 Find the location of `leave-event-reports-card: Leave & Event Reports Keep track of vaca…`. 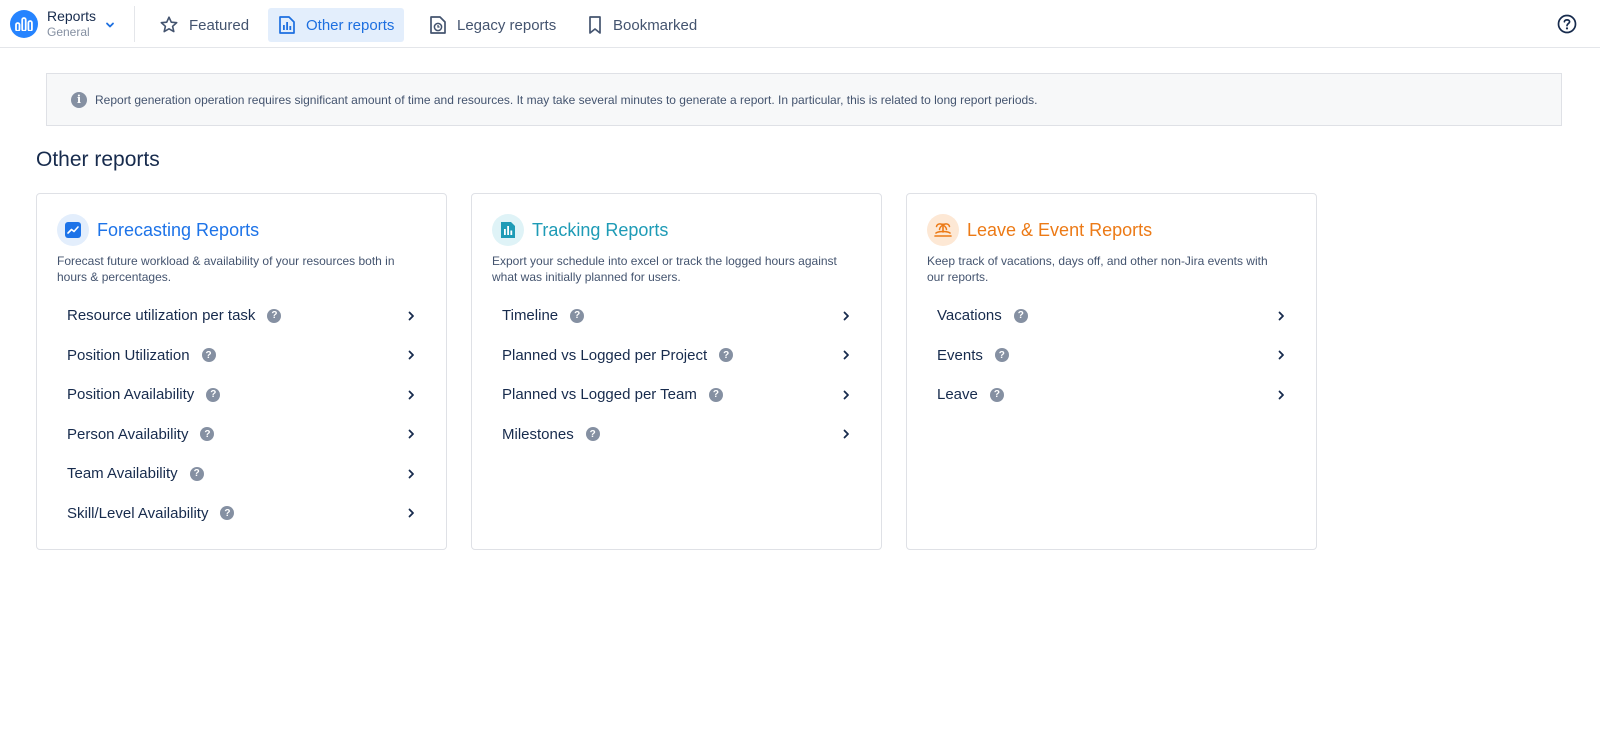

leave-event-reports-card: Leave & Event Reports Keep track of vaca… is located at coordinates (1111, 371).